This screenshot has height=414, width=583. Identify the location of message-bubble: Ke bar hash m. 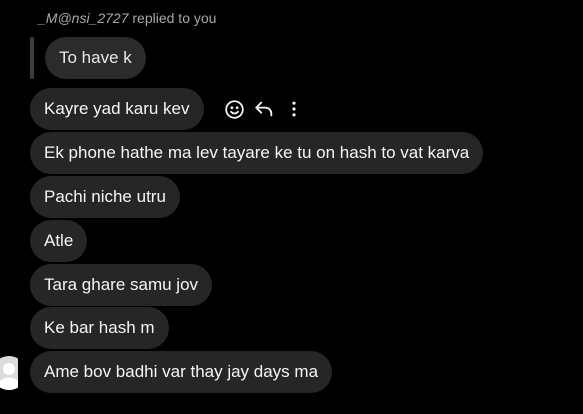
(99, 328).